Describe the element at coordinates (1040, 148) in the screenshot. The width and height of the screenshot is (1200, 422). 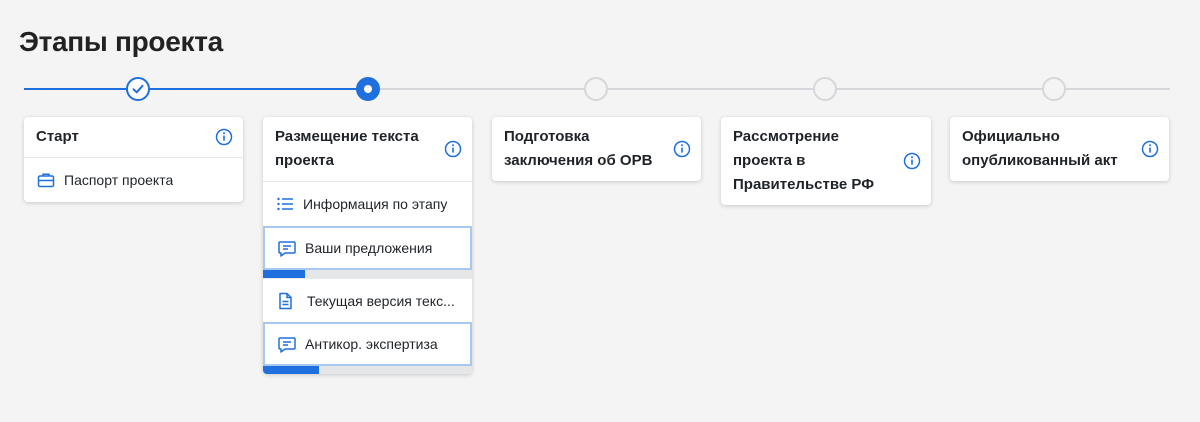
I see `stage-title: Официально опубликованный акт` at that location.